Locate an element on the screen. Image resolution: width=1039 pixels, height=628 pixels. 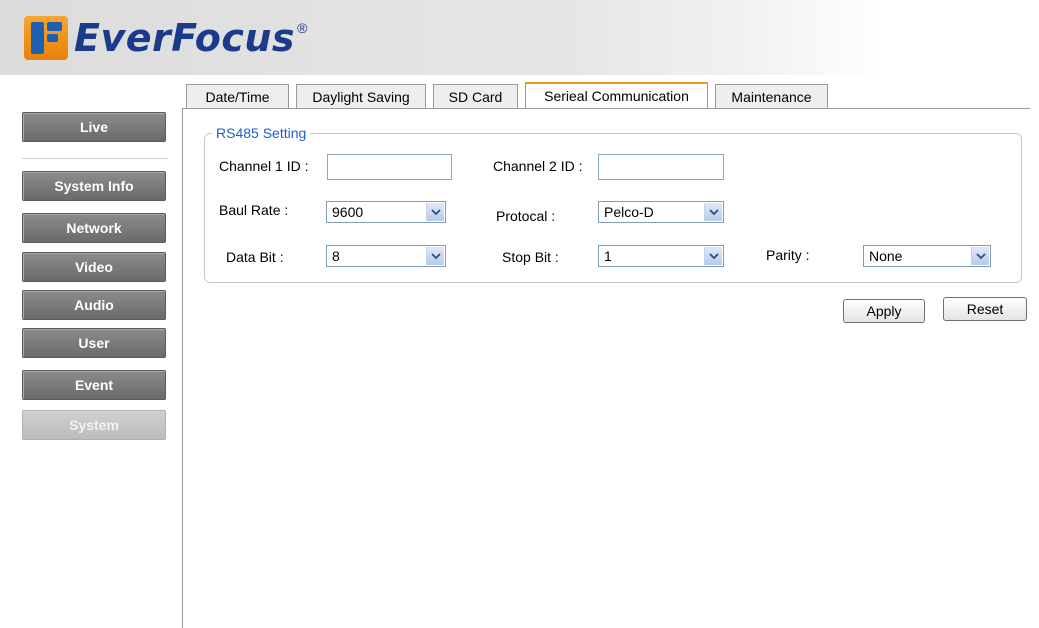
stop-bit-select: 1 is located at coordinates (661, 256).